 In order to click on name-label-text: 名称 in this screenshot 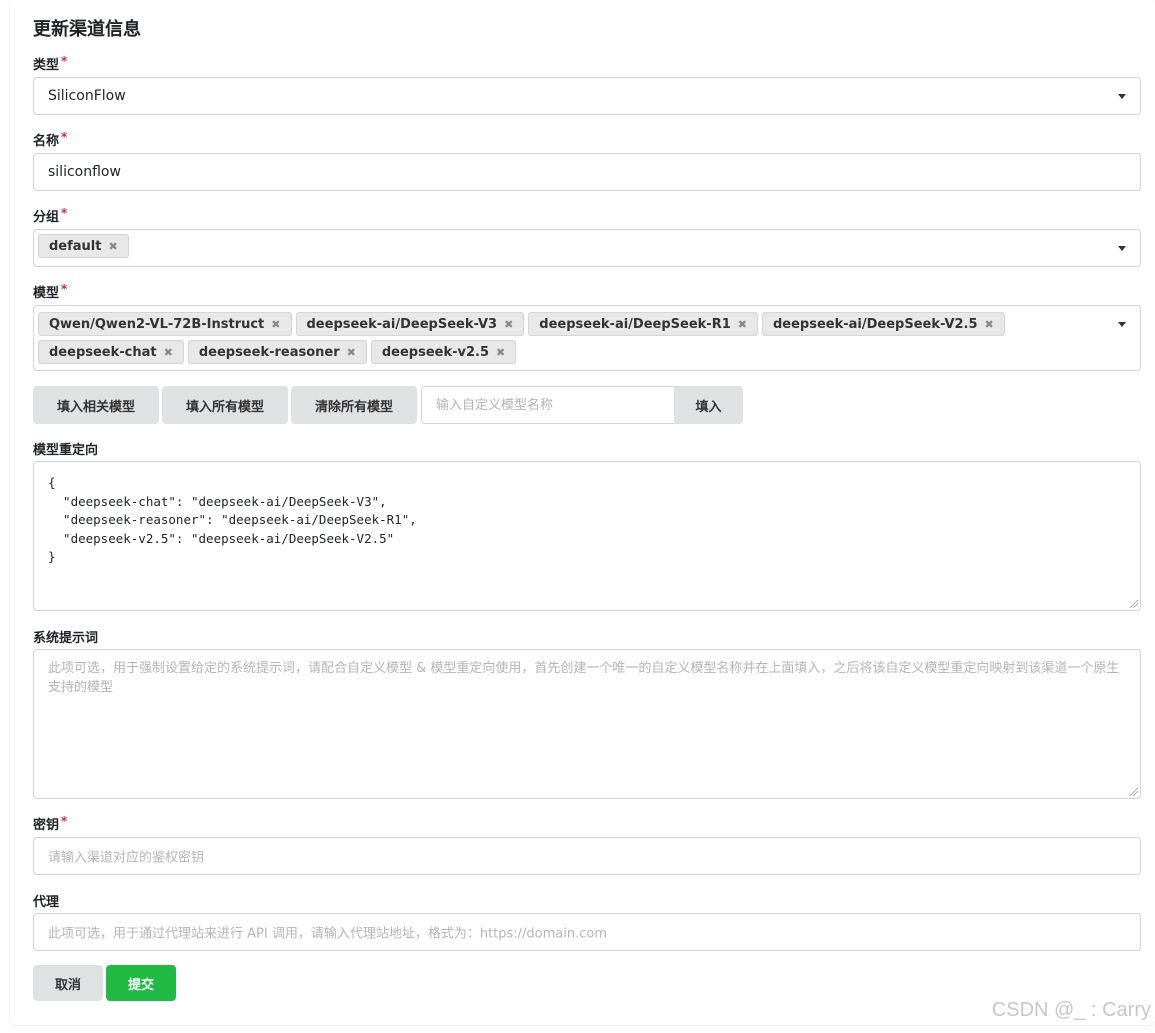, I will do `click(46, 141)`.